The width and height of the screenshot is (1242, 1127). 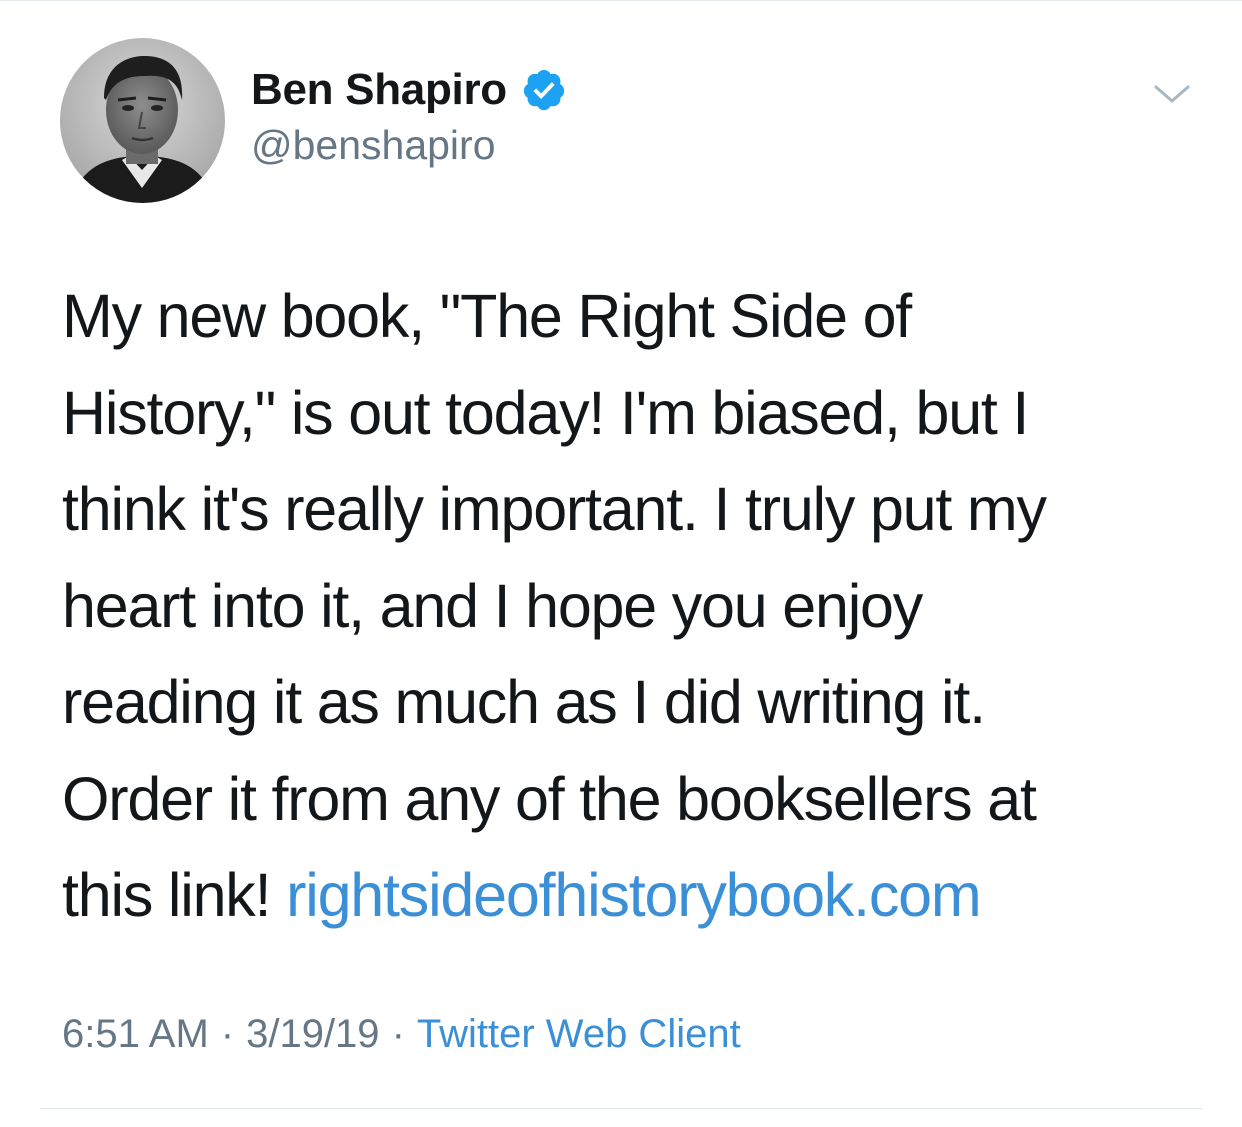 What do you see at coordinates (379, 90) in the screenshot?
I see `display-name: Ben Shapiro` at bounding box center [379, 90].